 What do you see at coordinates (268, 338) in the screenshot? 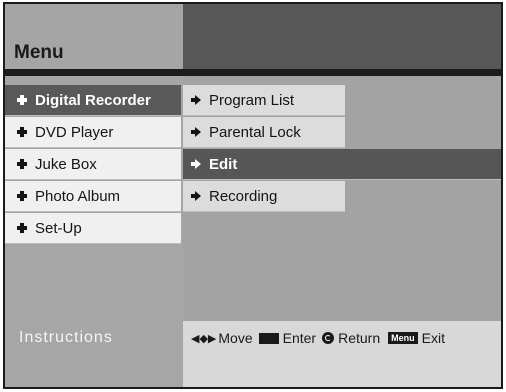
I see `enter-key-icon` at bounding box center [268, 338].